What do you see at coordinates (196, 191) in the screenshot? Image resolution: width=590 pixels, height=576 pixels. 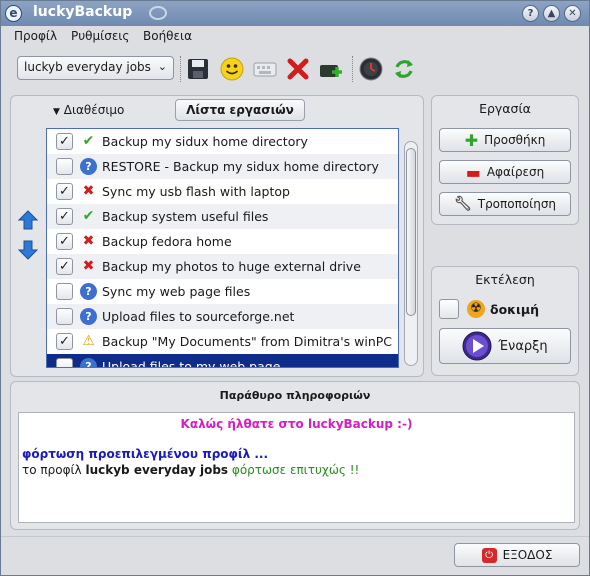 I see `task-label: Sync my usb flash with laptop` at bounding box center [196, 191].